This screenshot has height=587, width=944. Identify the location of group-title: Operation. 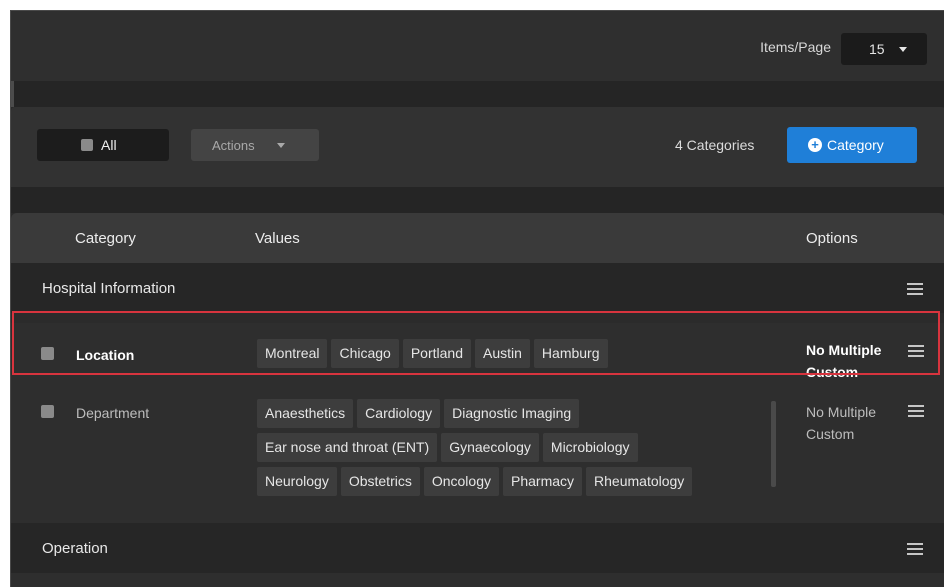
(75, 548).